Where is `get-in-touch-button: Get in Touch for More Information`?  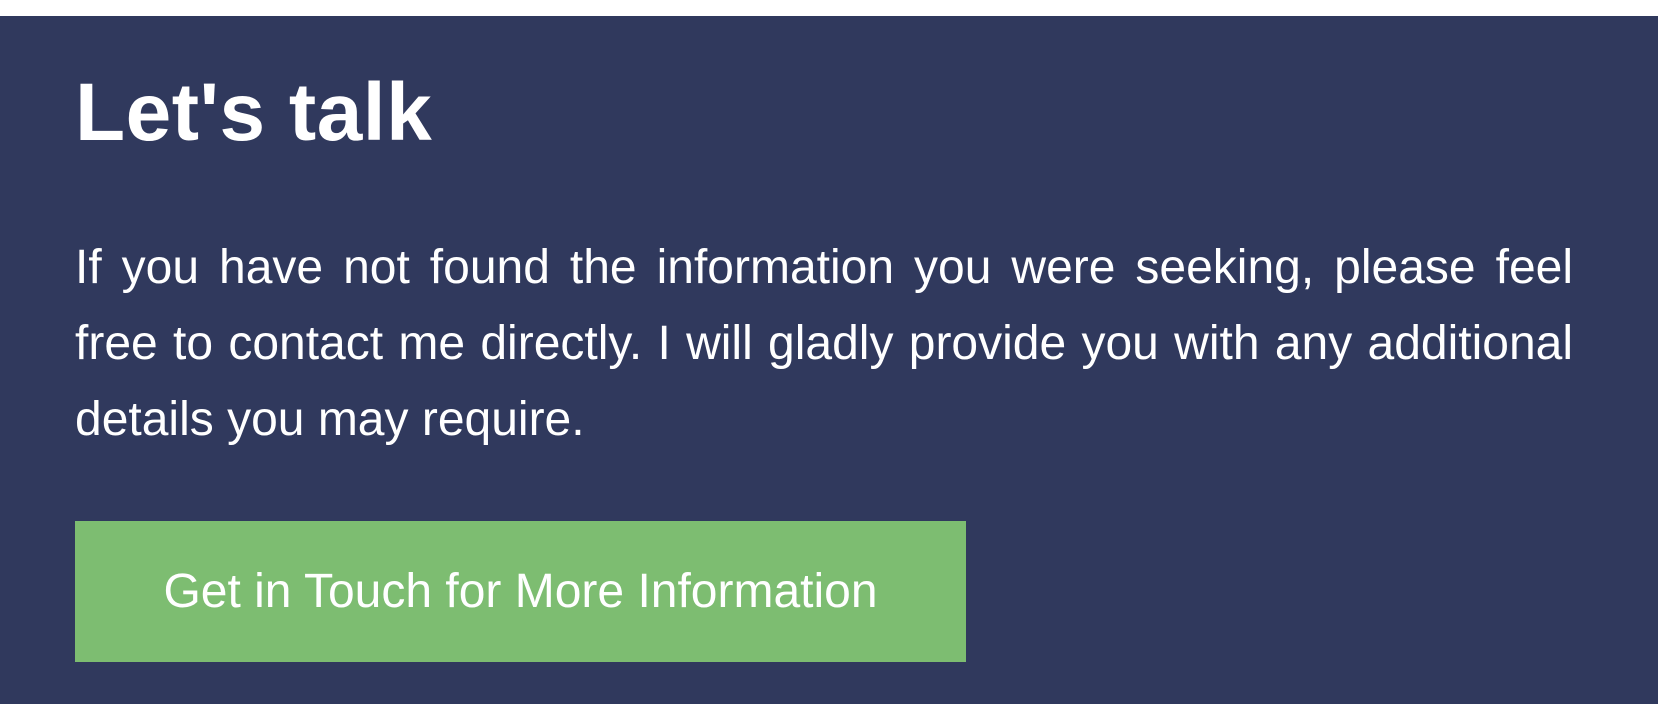
get-in-touch-button: Get in Touch for More Information is located at coordinates (520, 592).